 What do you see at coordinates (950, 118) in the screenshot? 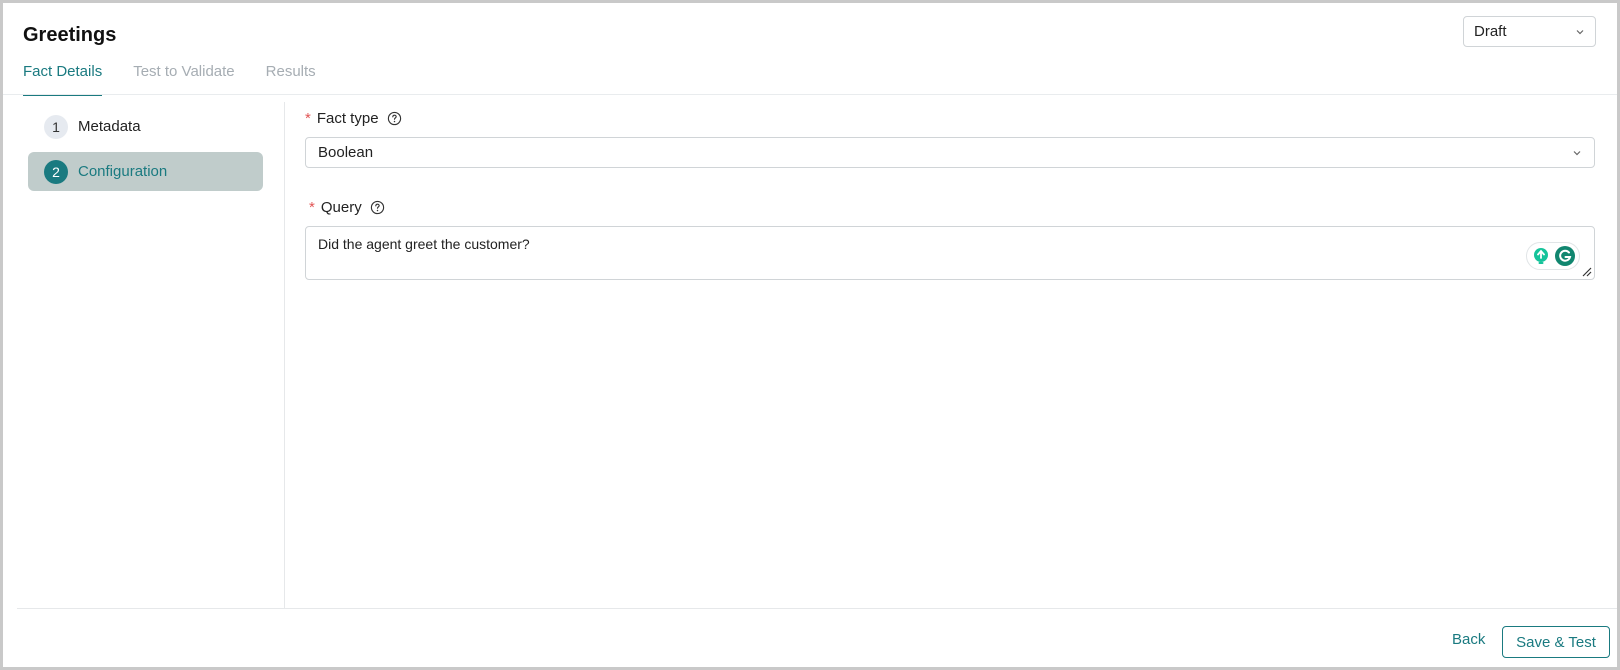
I see `fact-type-label: * Fact type` at bounding box center [950, 118].